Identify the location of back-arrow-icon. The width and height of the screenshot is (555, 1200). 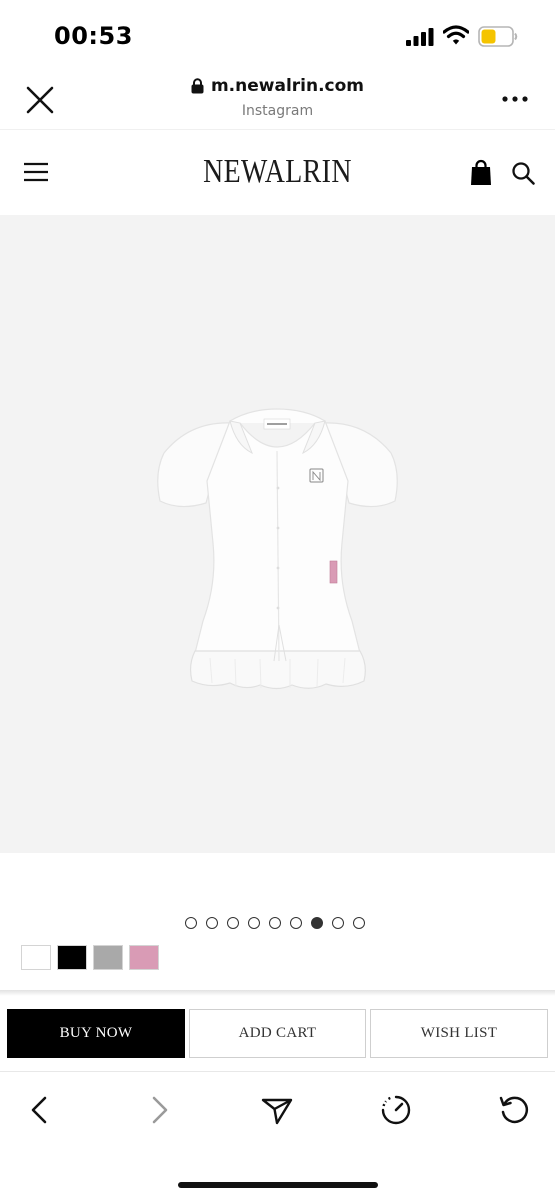
(40, 1110).